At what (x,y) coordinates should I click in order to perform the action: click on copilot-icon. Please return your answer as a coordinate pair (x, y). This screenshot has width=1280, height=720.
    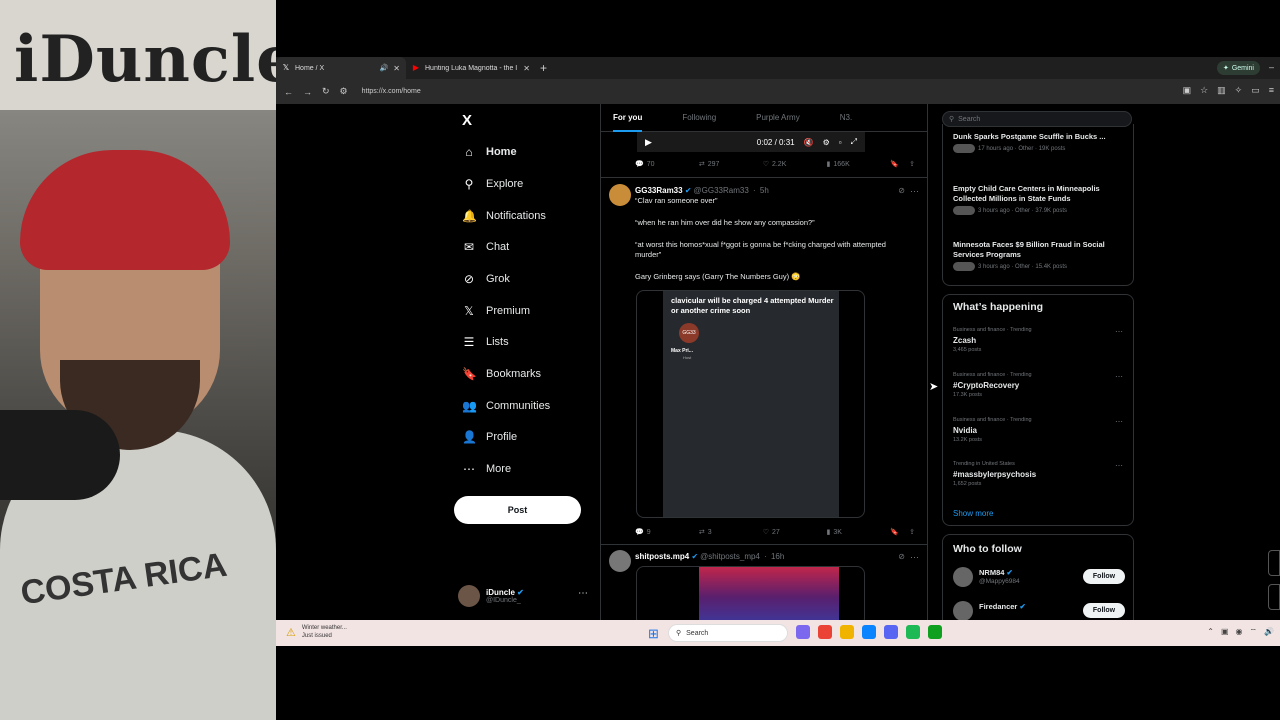
    Looking at the image, I should click on (803, 632).